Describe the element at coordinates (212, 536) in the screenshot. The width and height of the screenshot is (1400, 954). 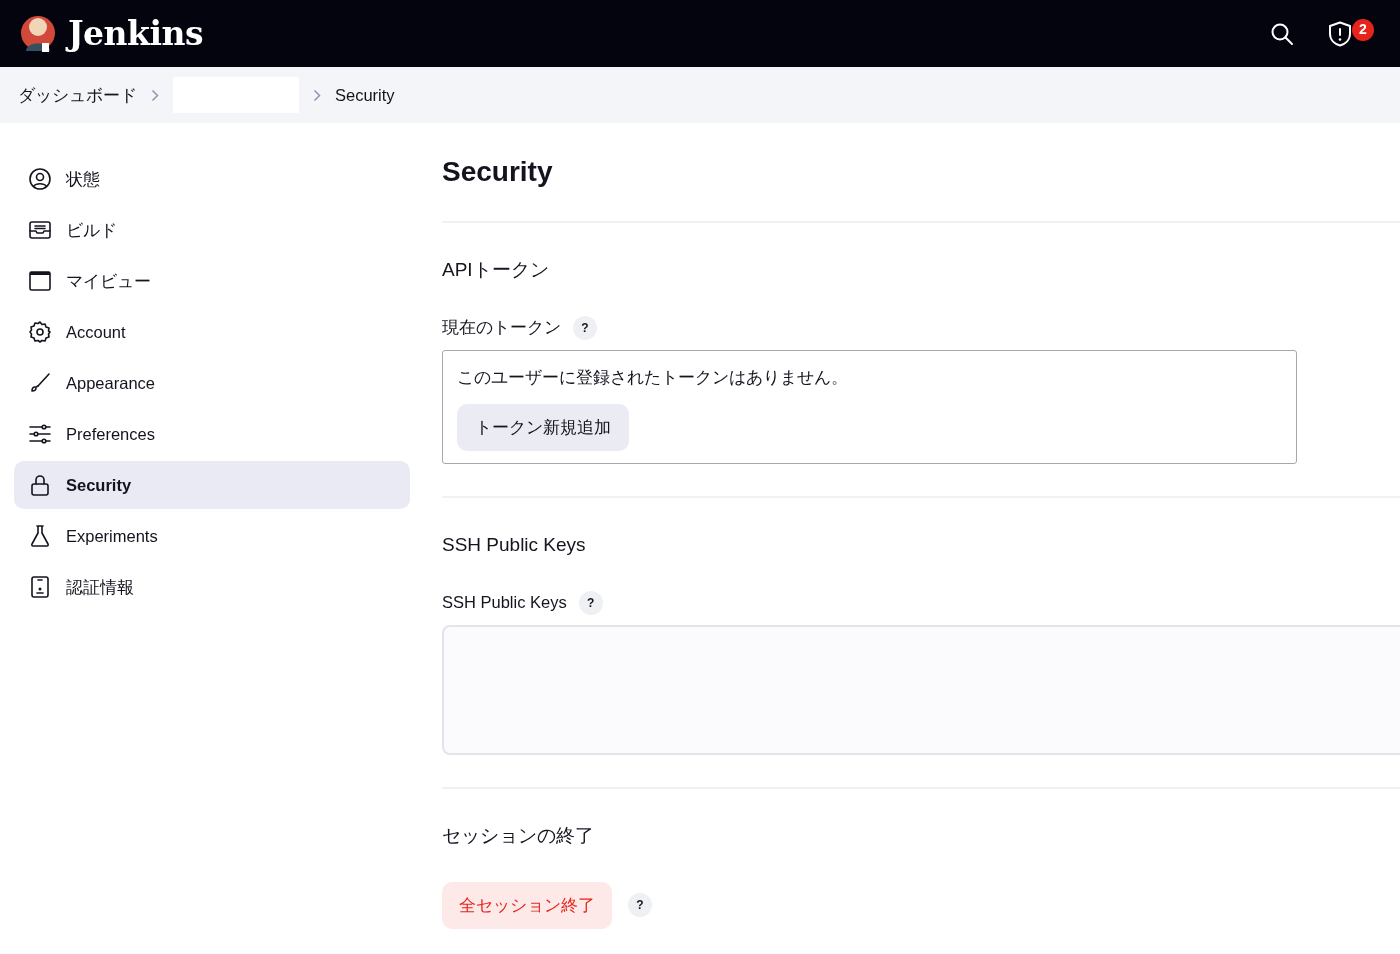
I see `sidebar-item: Experiments` at that location.